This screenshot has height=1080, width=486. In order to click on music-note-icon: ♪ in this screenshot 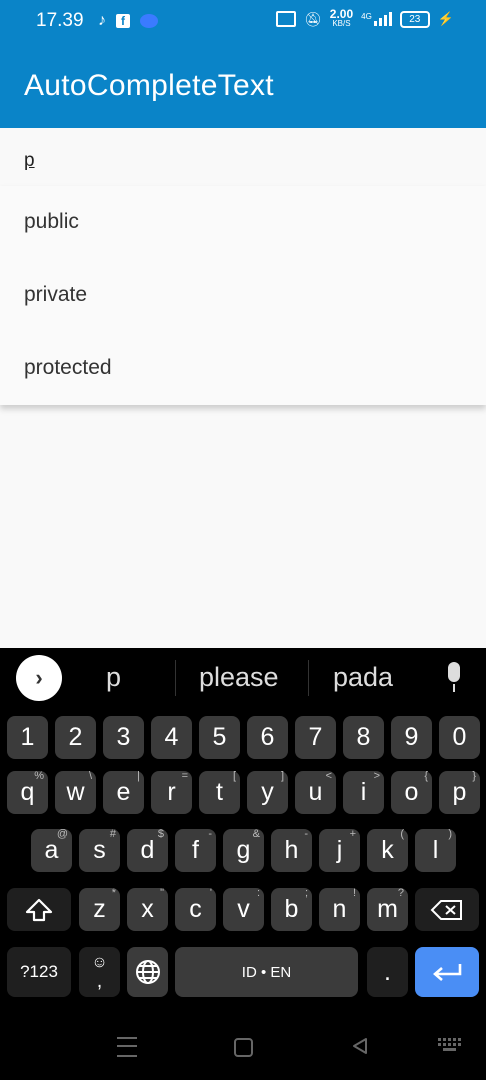, I will do `click(102, 20)`.